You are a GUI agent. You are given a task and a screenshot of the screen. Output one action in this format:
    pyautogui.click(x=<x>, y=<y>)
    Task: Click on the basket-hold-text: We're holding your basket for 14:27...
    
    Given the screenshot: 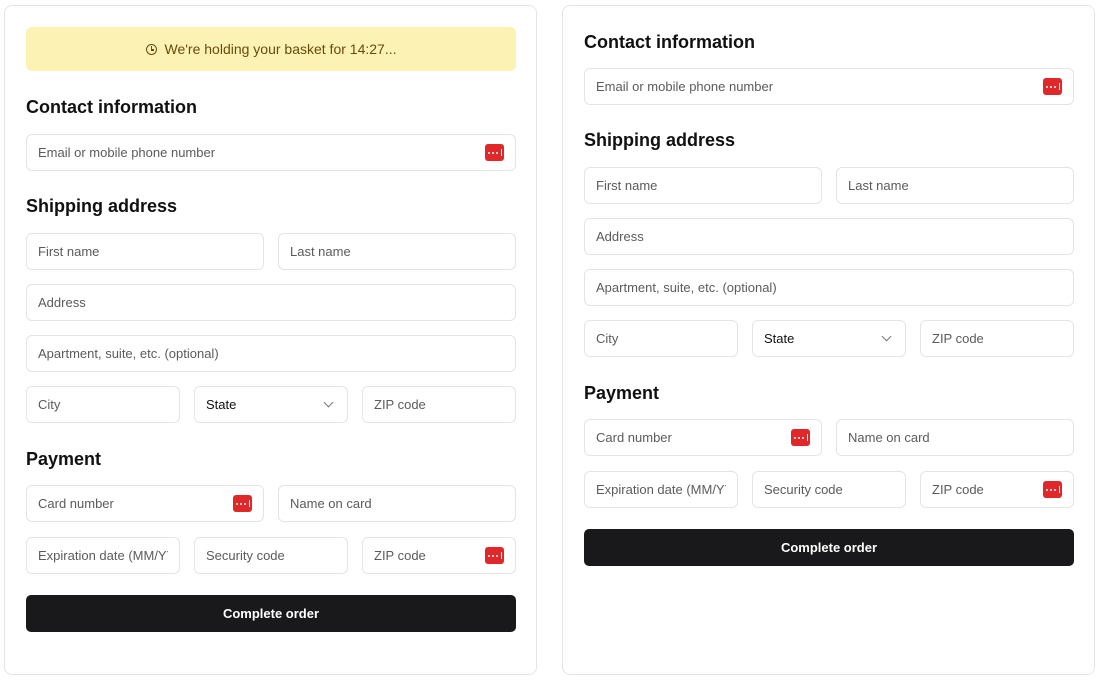 What is the action you would take?
    pyautogui.click(x=280, y=49)
    